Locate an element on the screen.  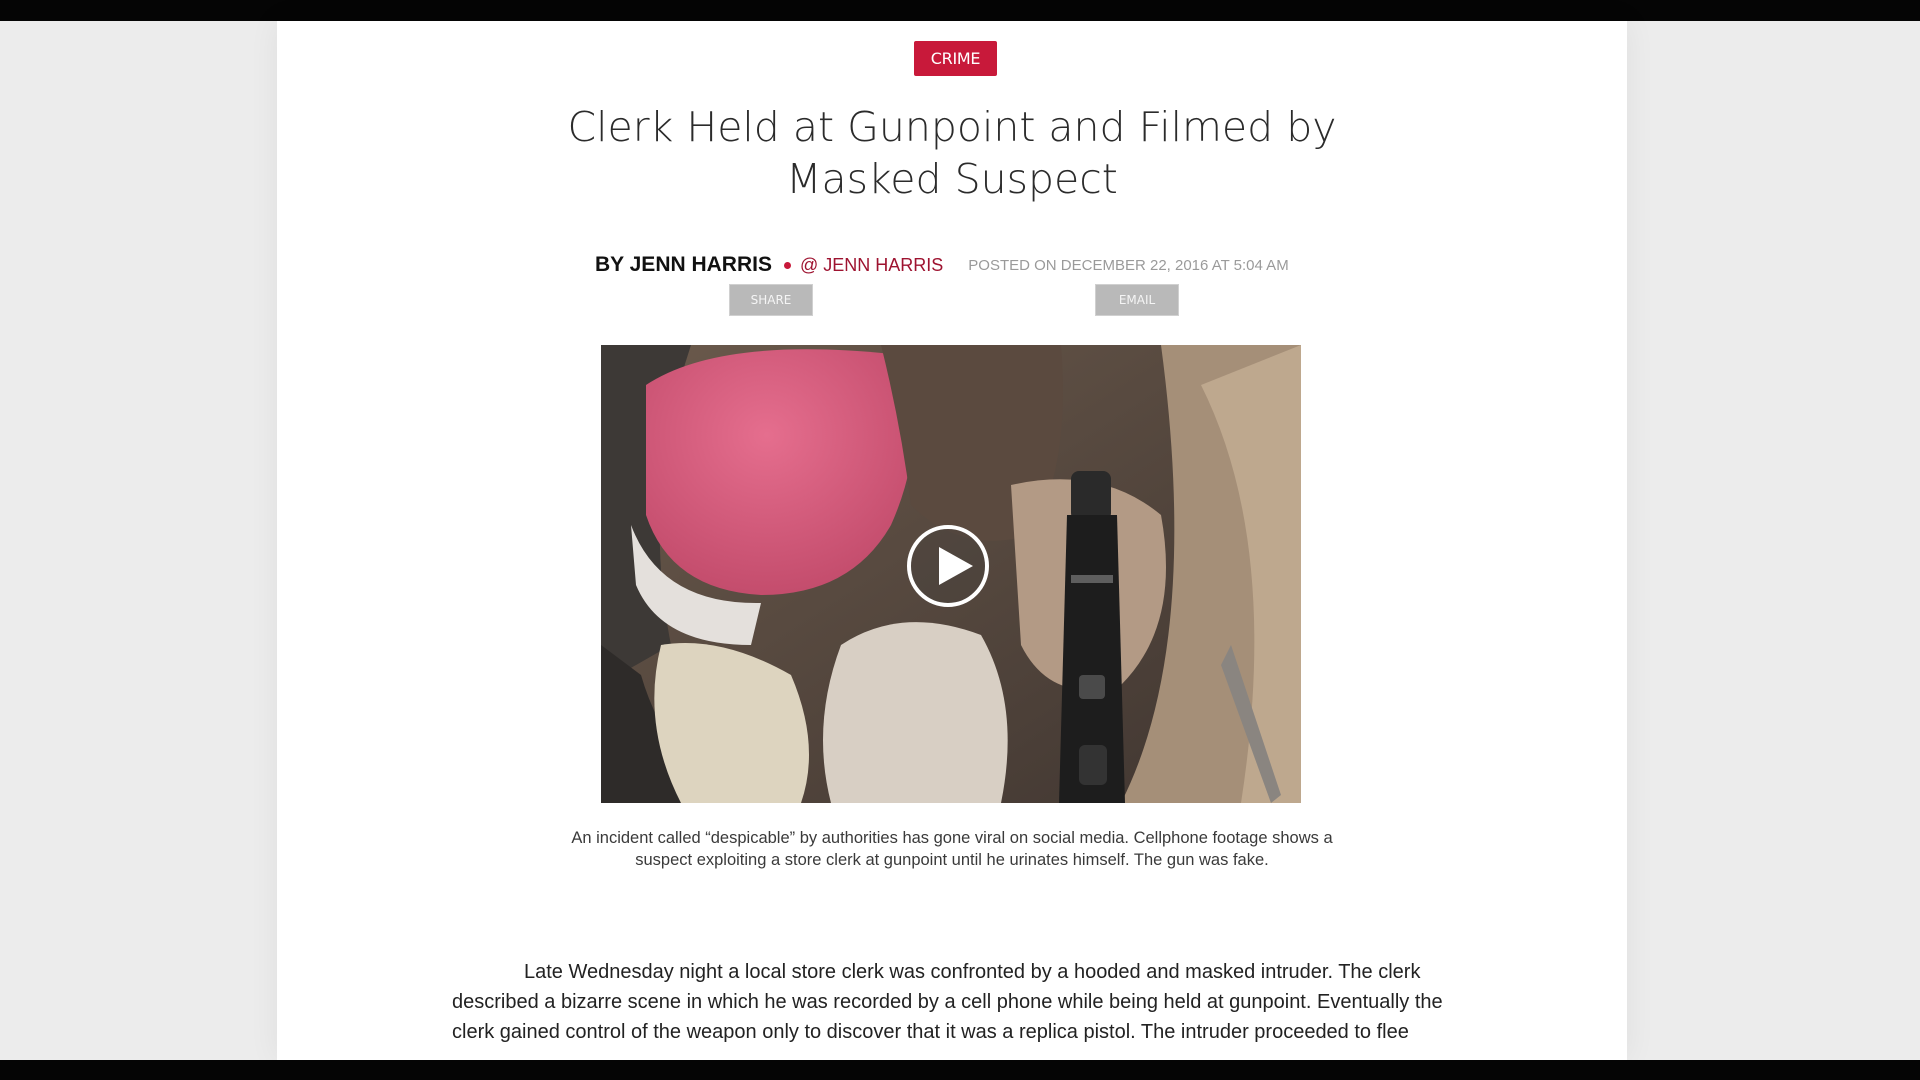
play-icon is located at coordinates (948, 566).